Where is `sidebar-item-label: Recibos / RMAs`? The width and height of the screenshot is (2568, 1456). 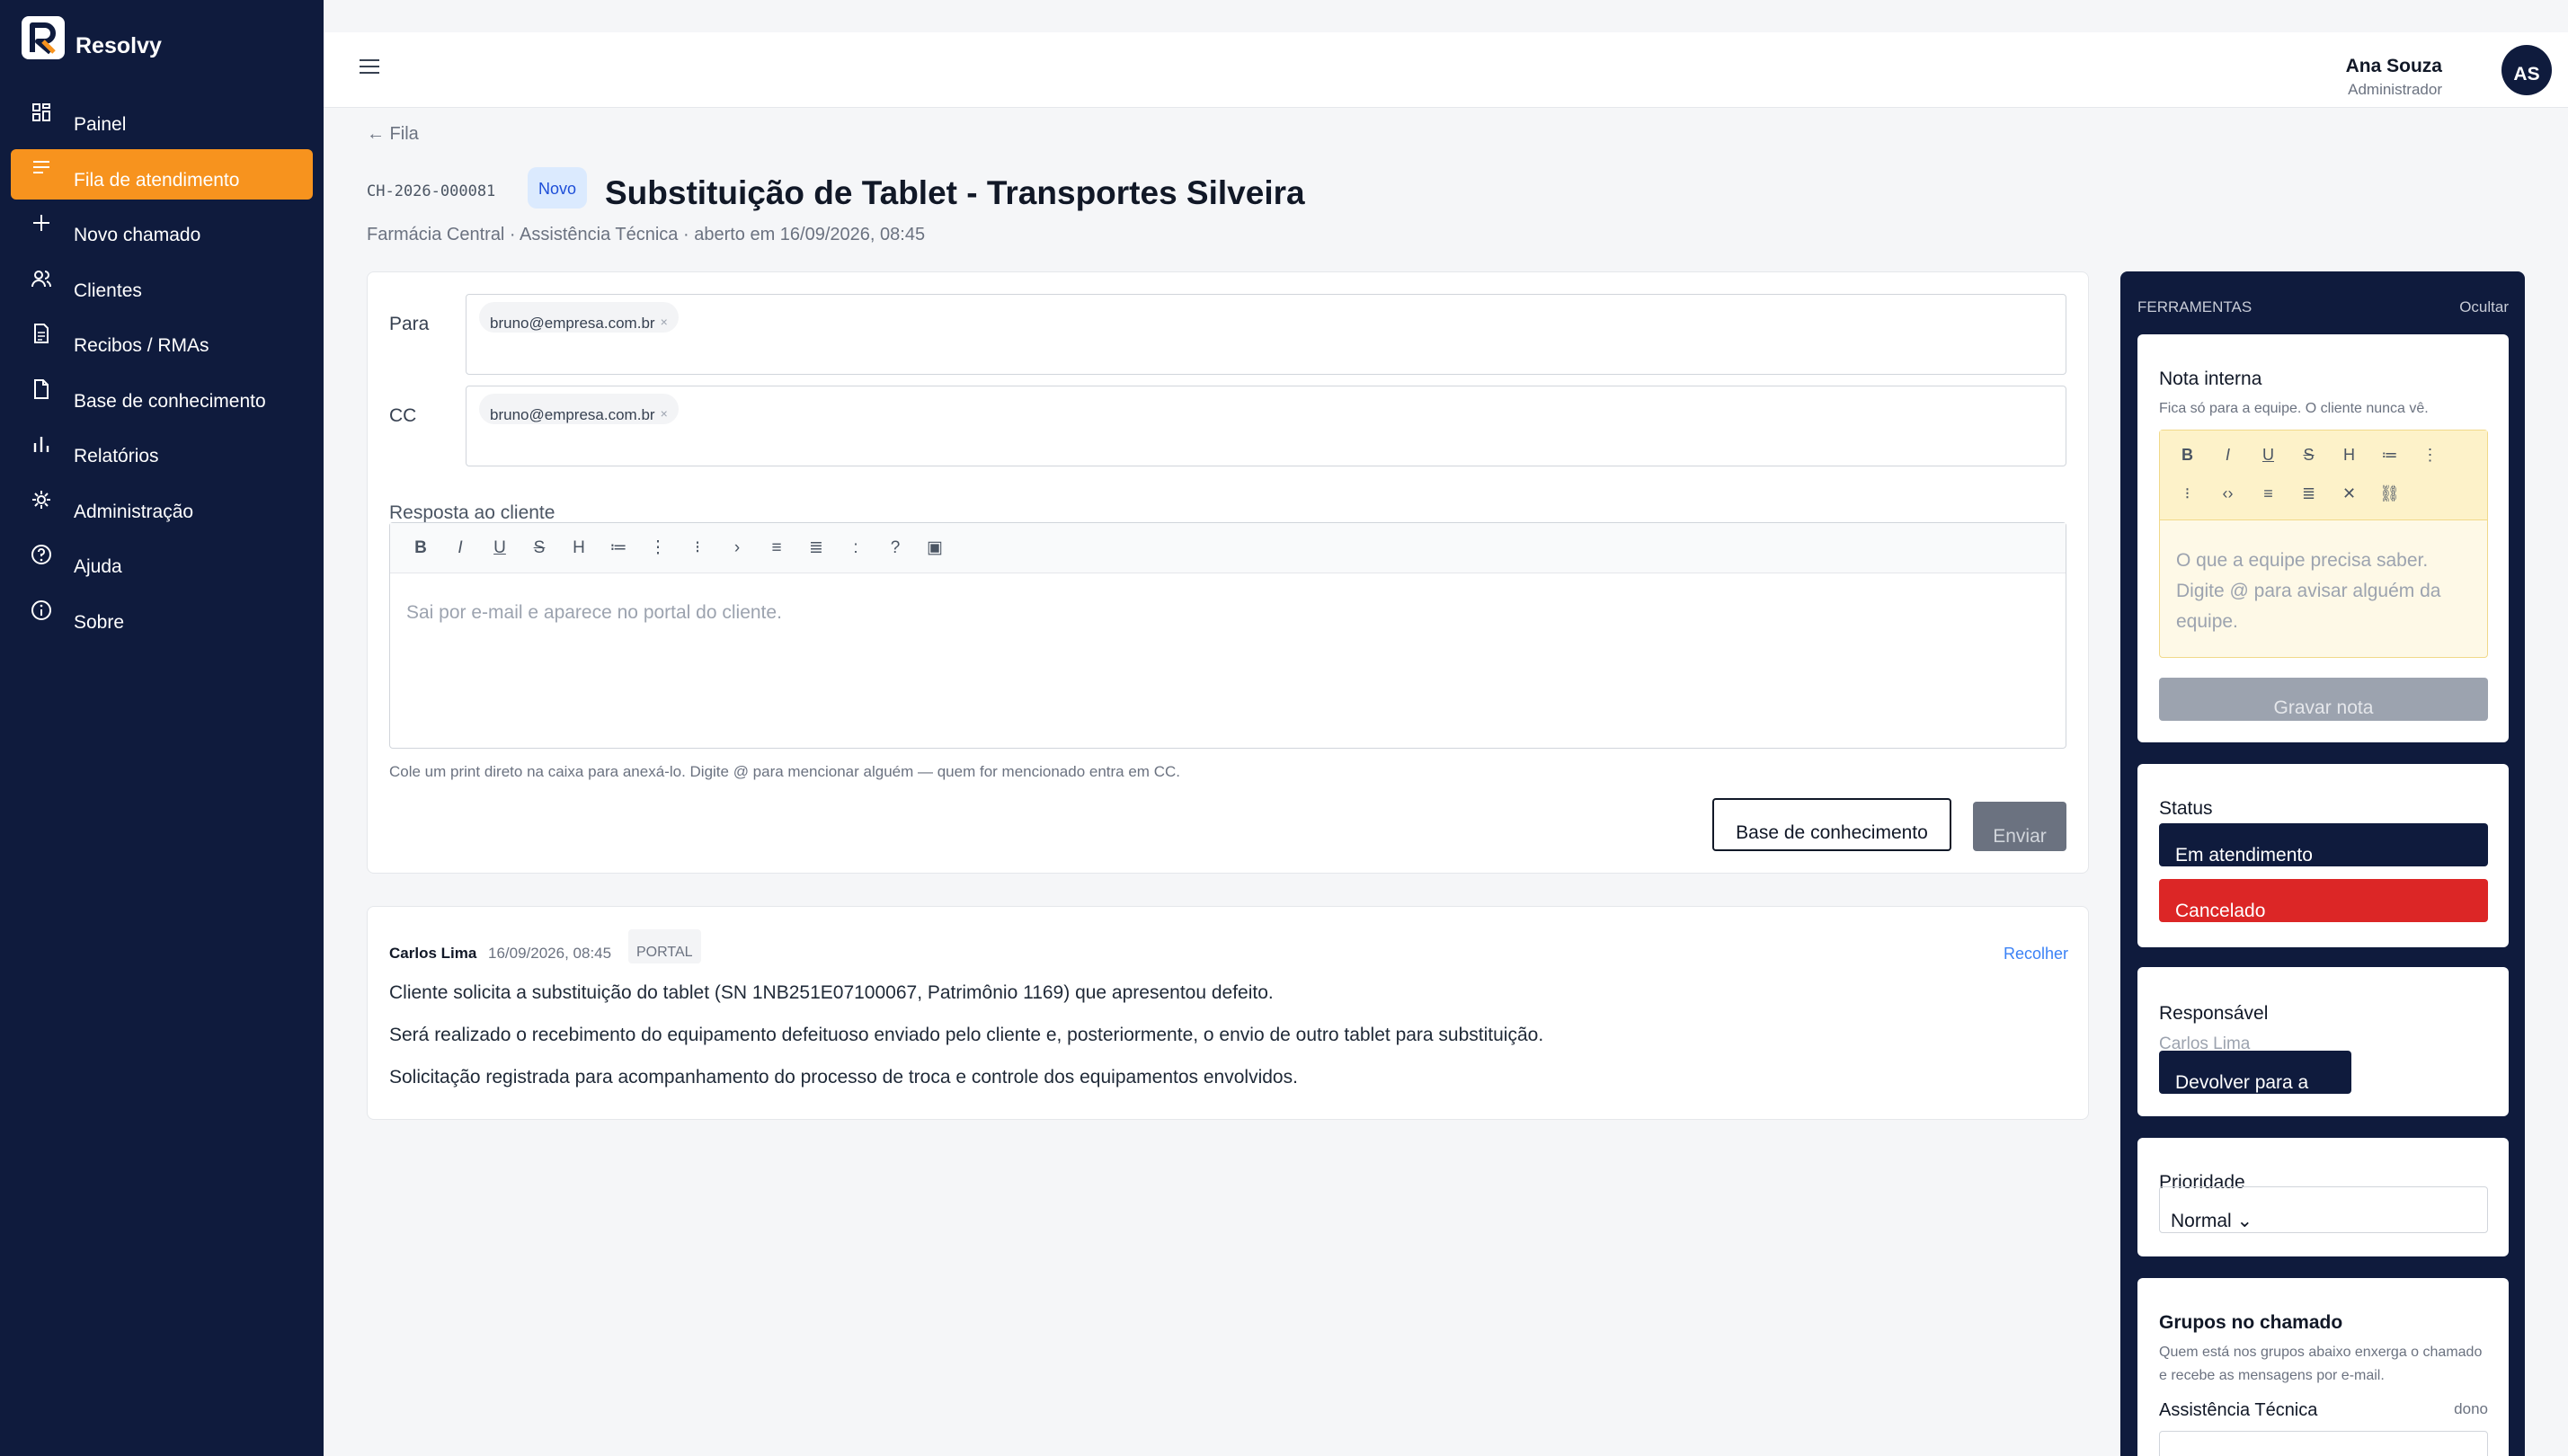 sidebar-item-label: Recibos / RMAs is located at coordinates (141, 346).